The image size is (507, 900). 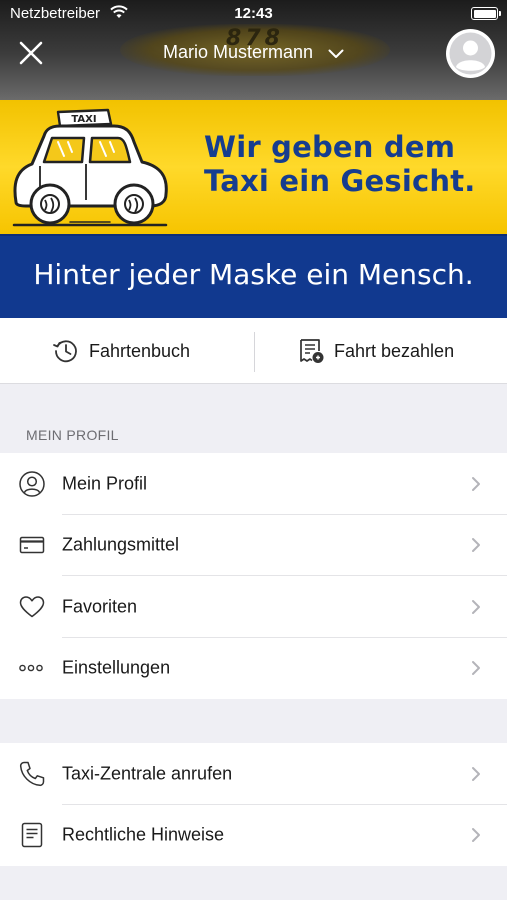 What do you see at coordinates (336, 53) in the screenshot?
I see `chevron-down-icon` at bounding box center [336, 53].